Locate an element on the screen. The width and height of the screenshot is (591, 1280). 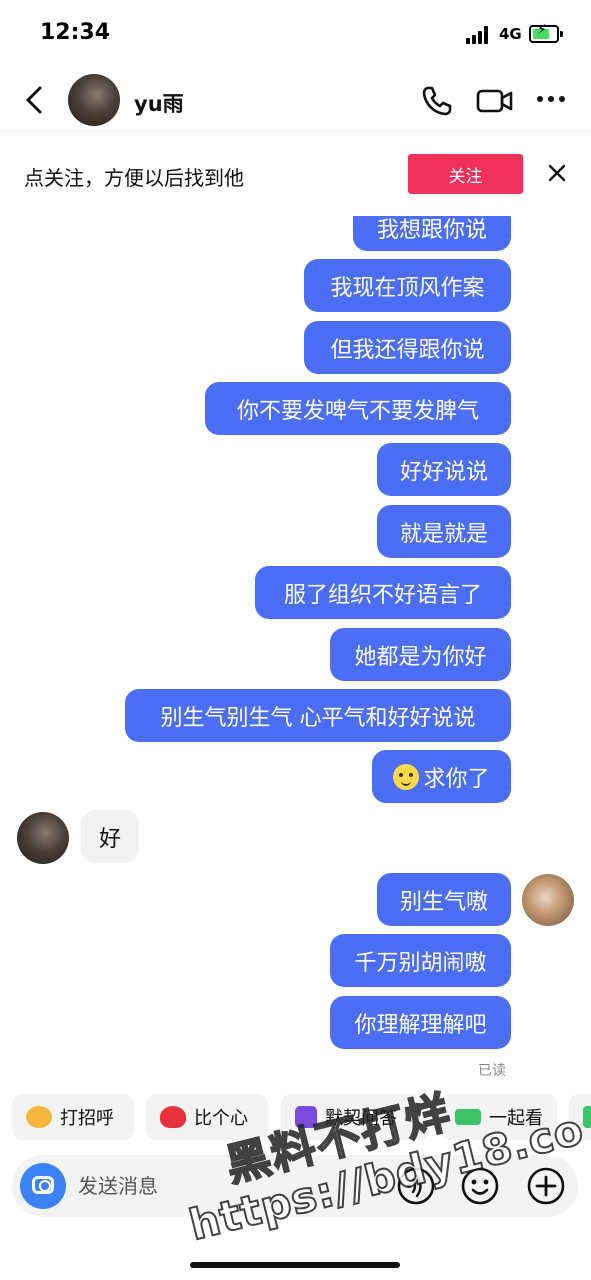
quick-reply-bar: 打招呼 比个心 默契问答 一起看 is located at coordinates (295, 1117).